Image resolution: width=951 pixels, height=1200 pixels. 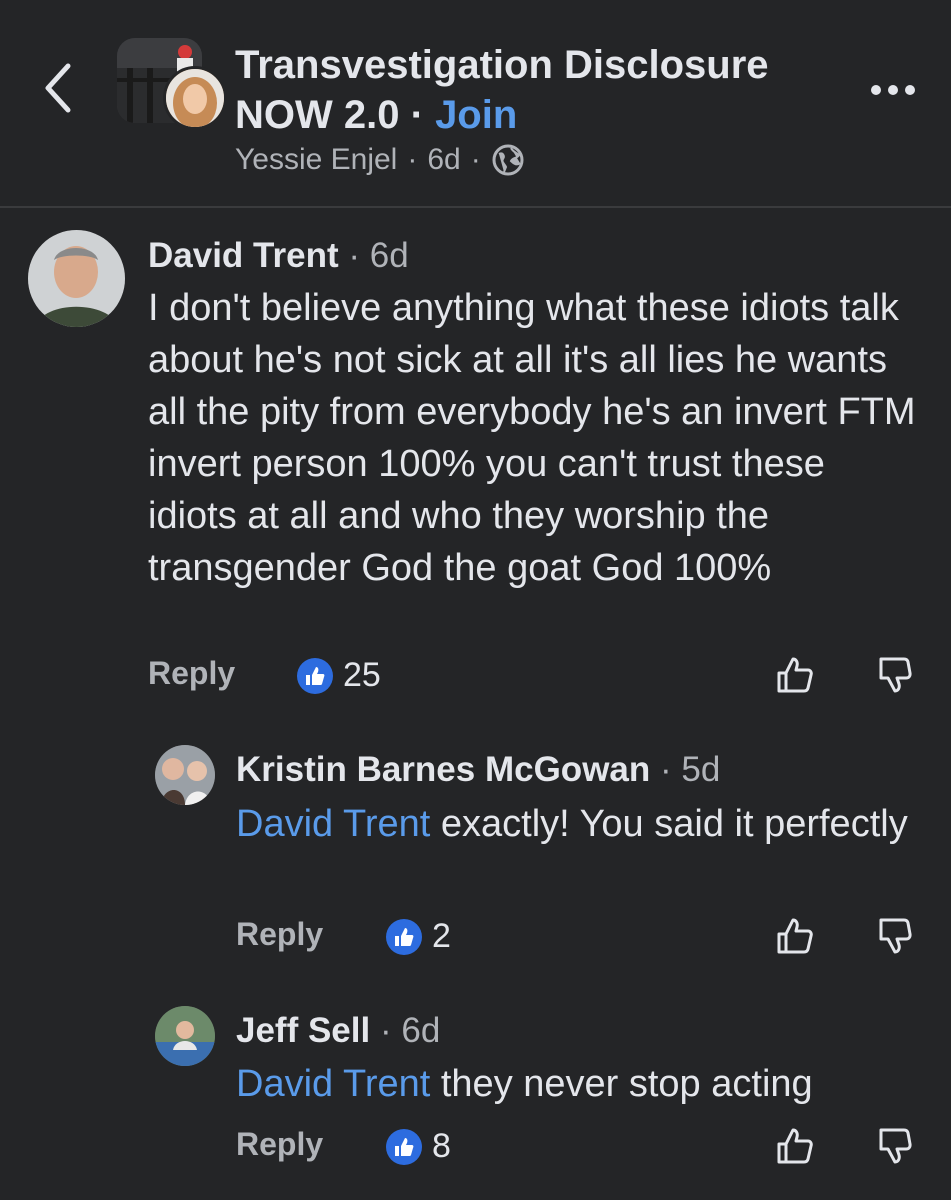 I want to click on like-count: 25, so click(x=362, y=675).